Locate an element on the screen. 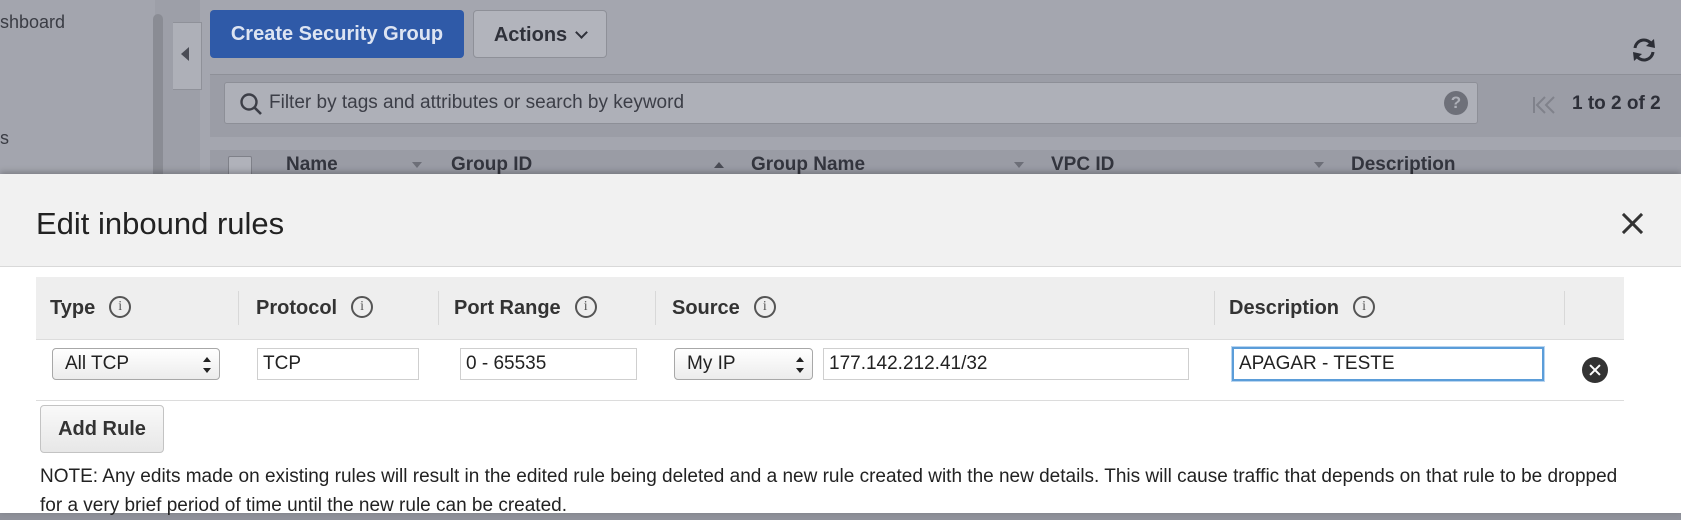 The height and width of the screenshot is (520, 1681). close-icon is located at coordinates (1632, 223).